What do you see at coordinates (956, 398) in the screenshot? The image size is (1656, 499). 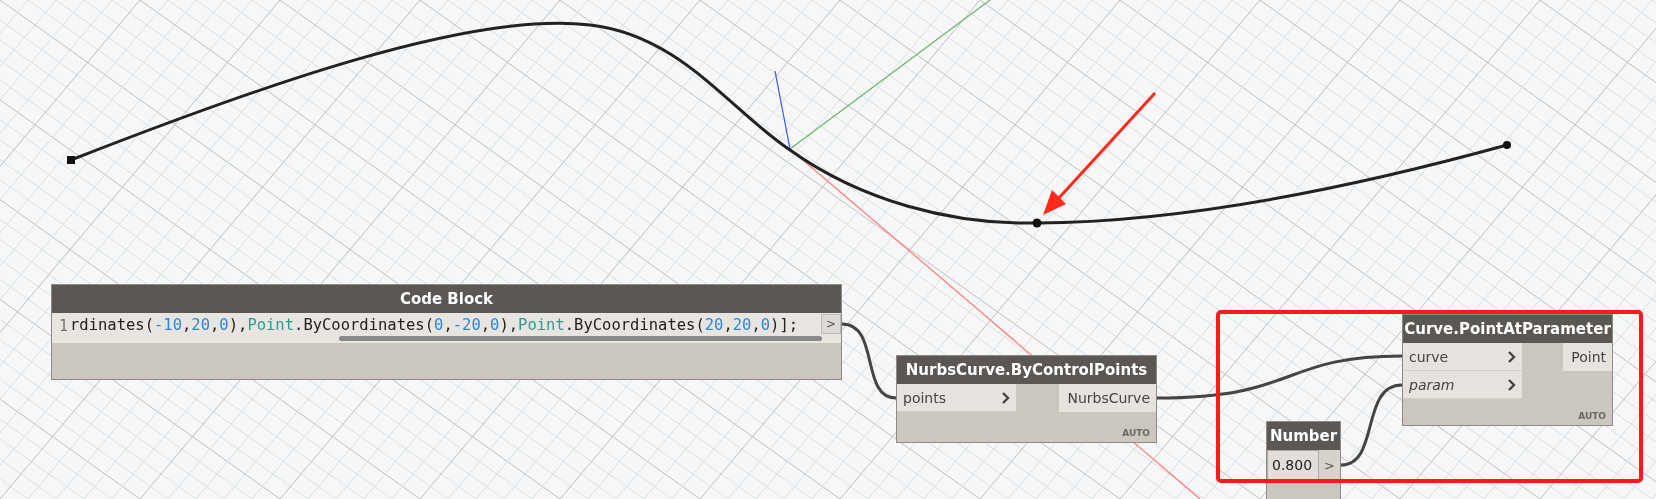 I see `input-port: points` at bounding box center [956, 398].